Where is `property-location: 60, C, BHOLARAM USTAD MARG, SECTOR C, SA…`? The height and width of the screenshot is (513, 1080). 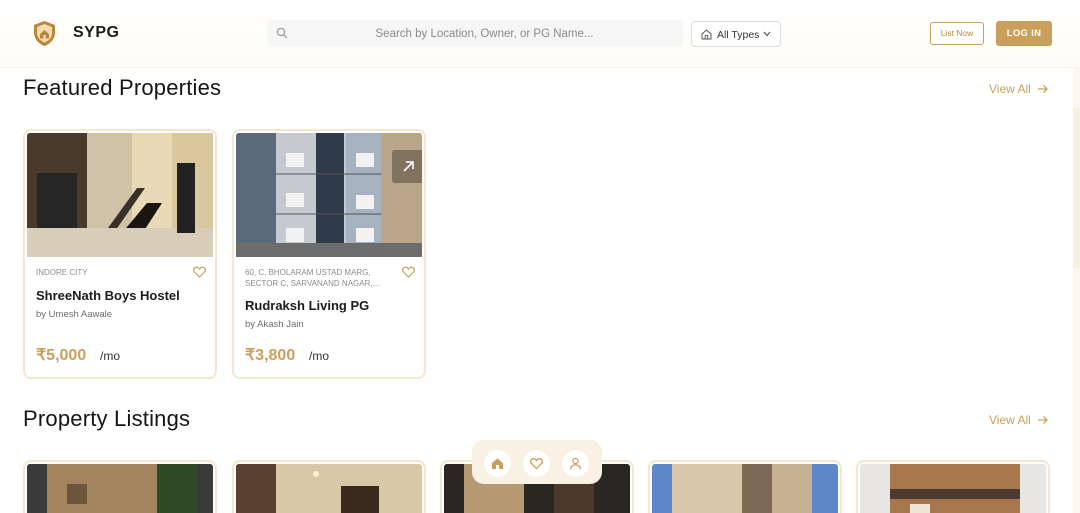 property-location: 60, C, BHOLARAM USTAD MARG, SECTOR C, SA… is located at coordinates (312, 278).